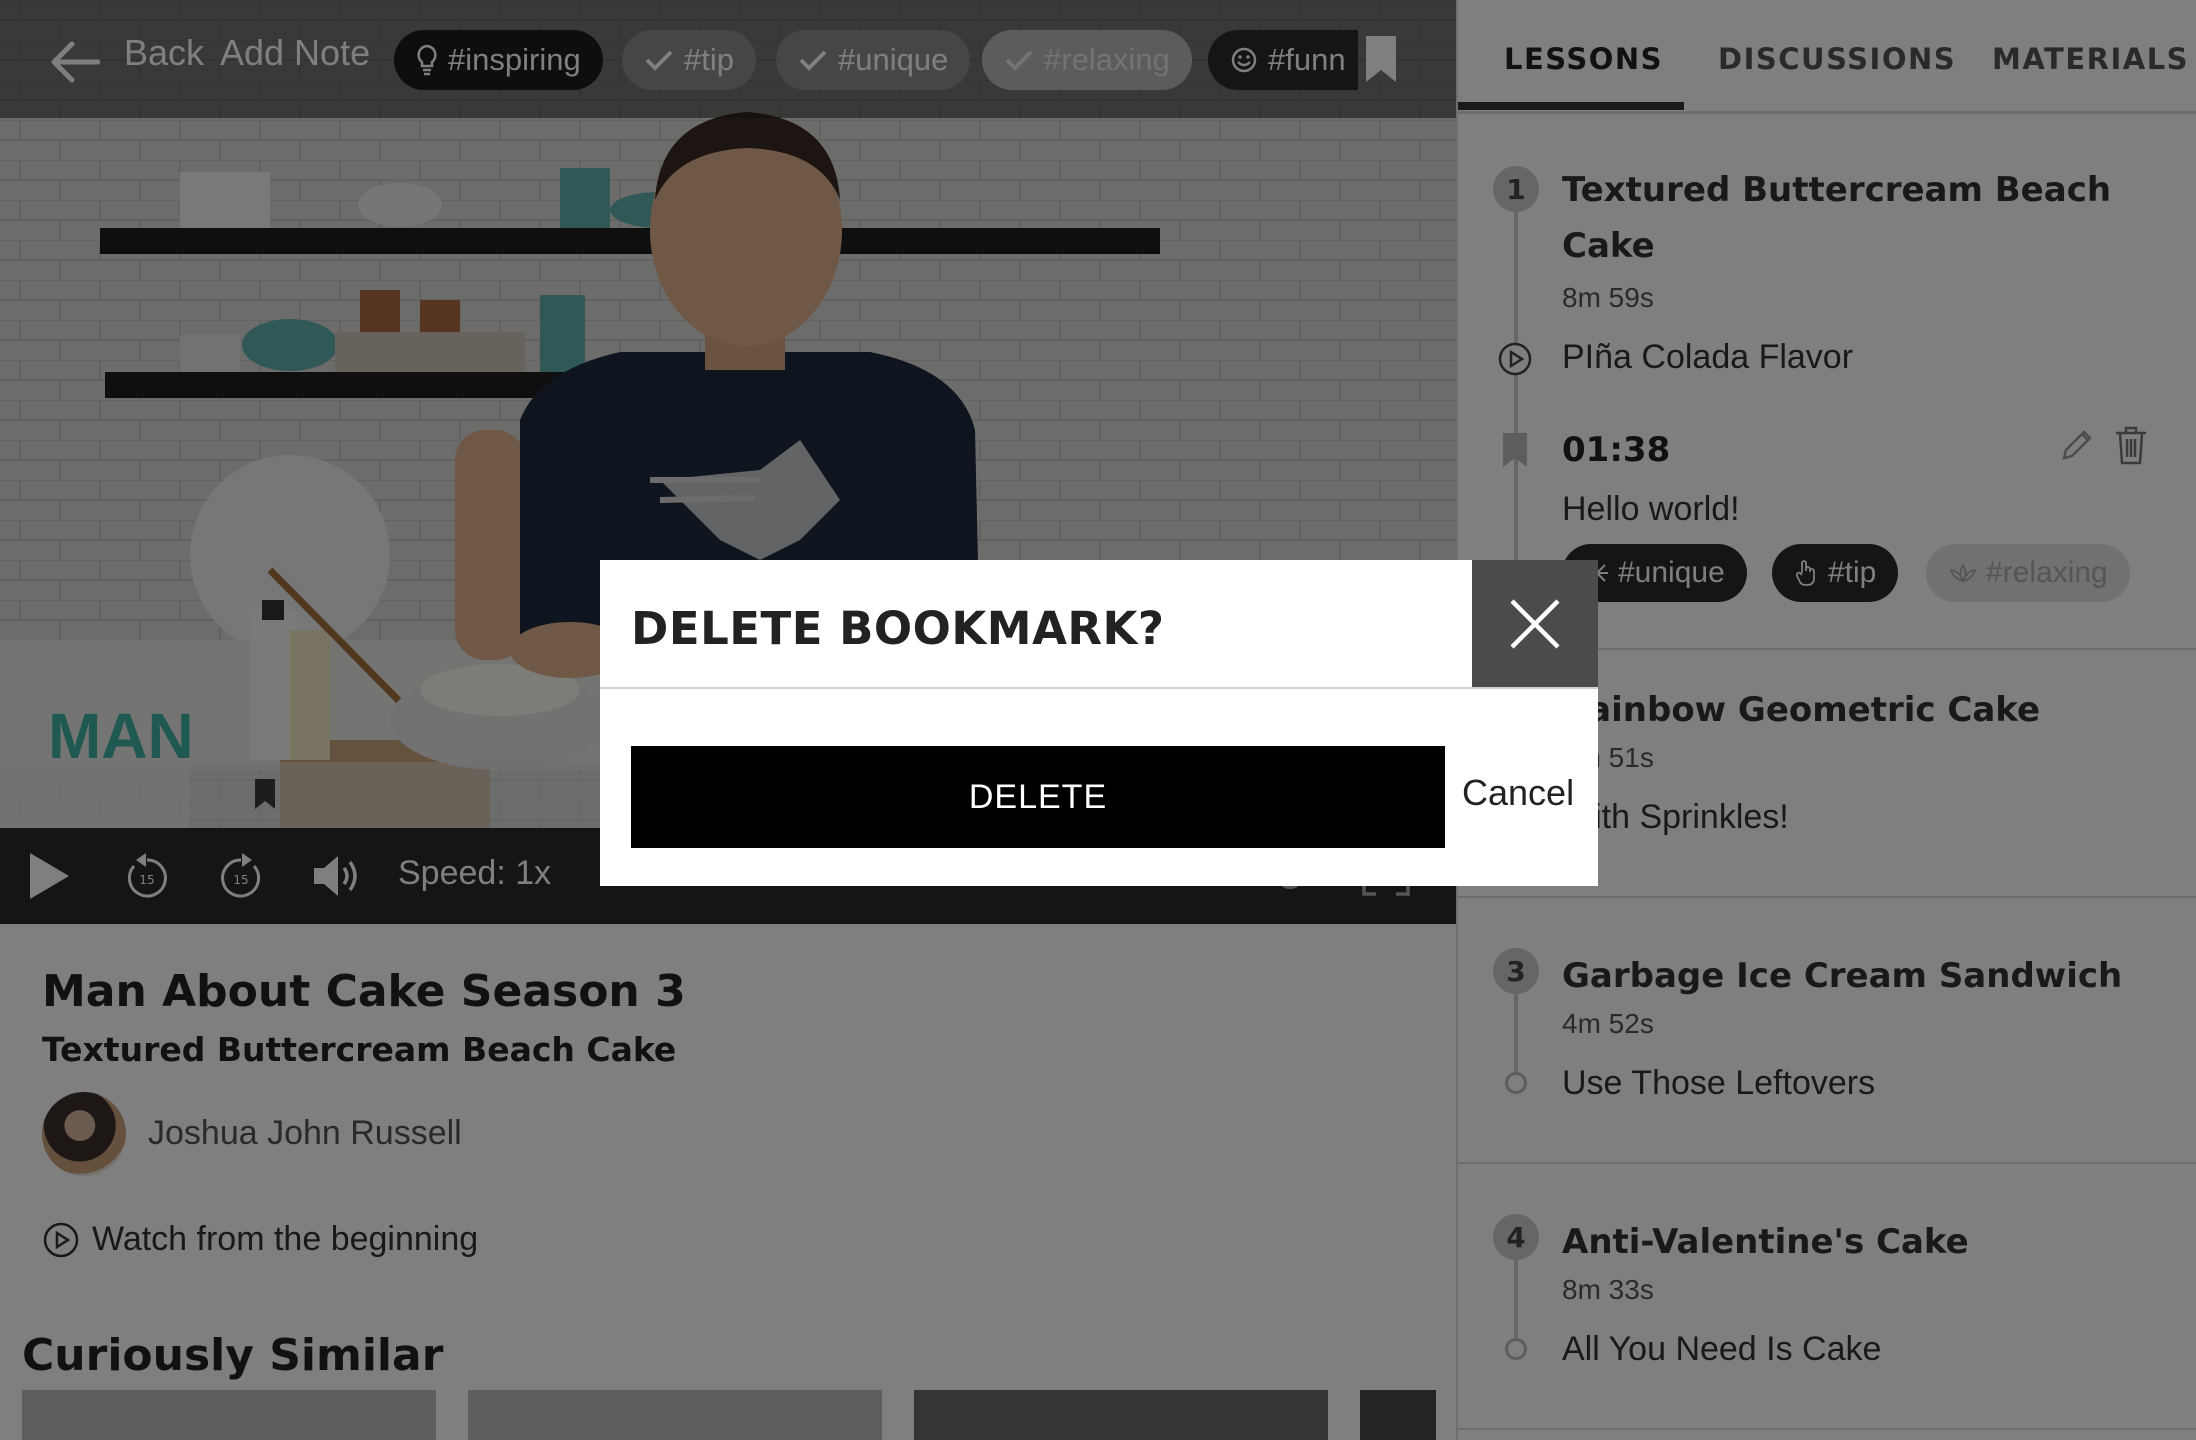  I want to click on close-button, so click(1535, 623).